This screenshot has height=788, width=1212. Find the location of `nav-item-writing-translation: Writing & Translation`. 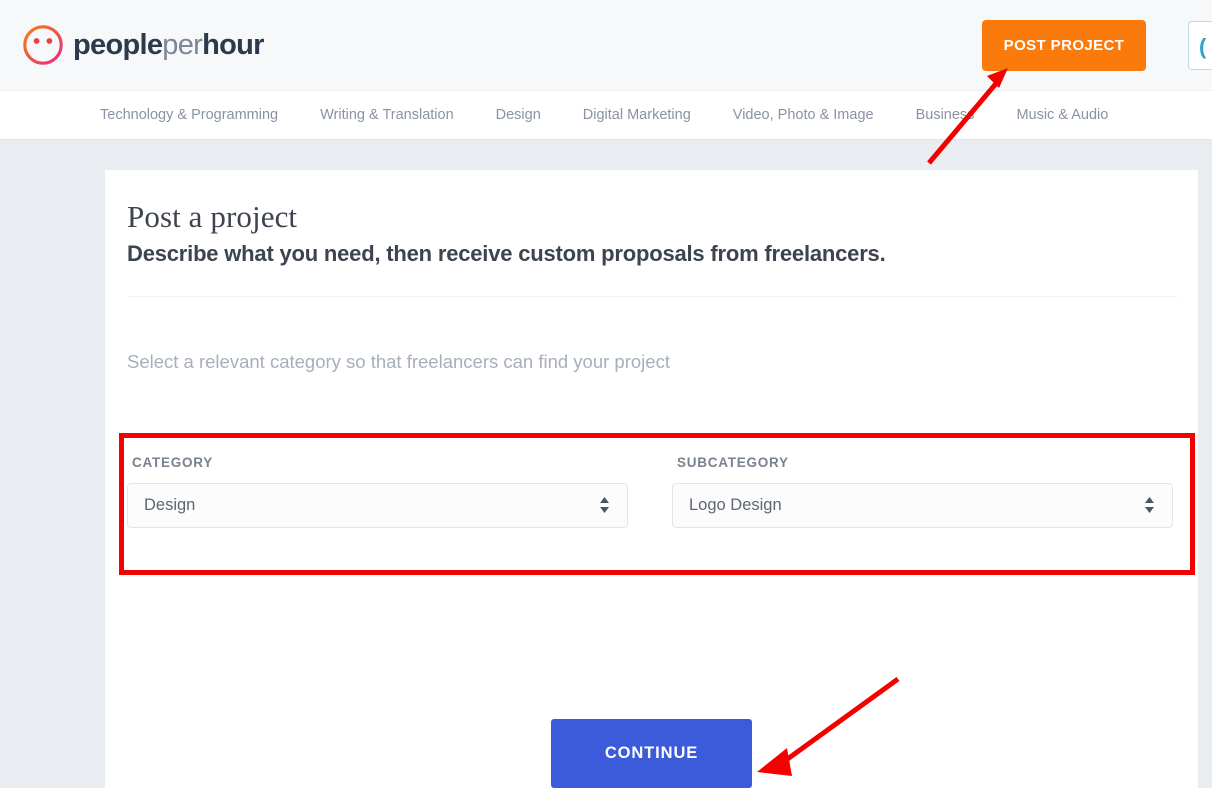

nav-item-writing-translation: Writing & Translation is located at coordinates (387, 115).